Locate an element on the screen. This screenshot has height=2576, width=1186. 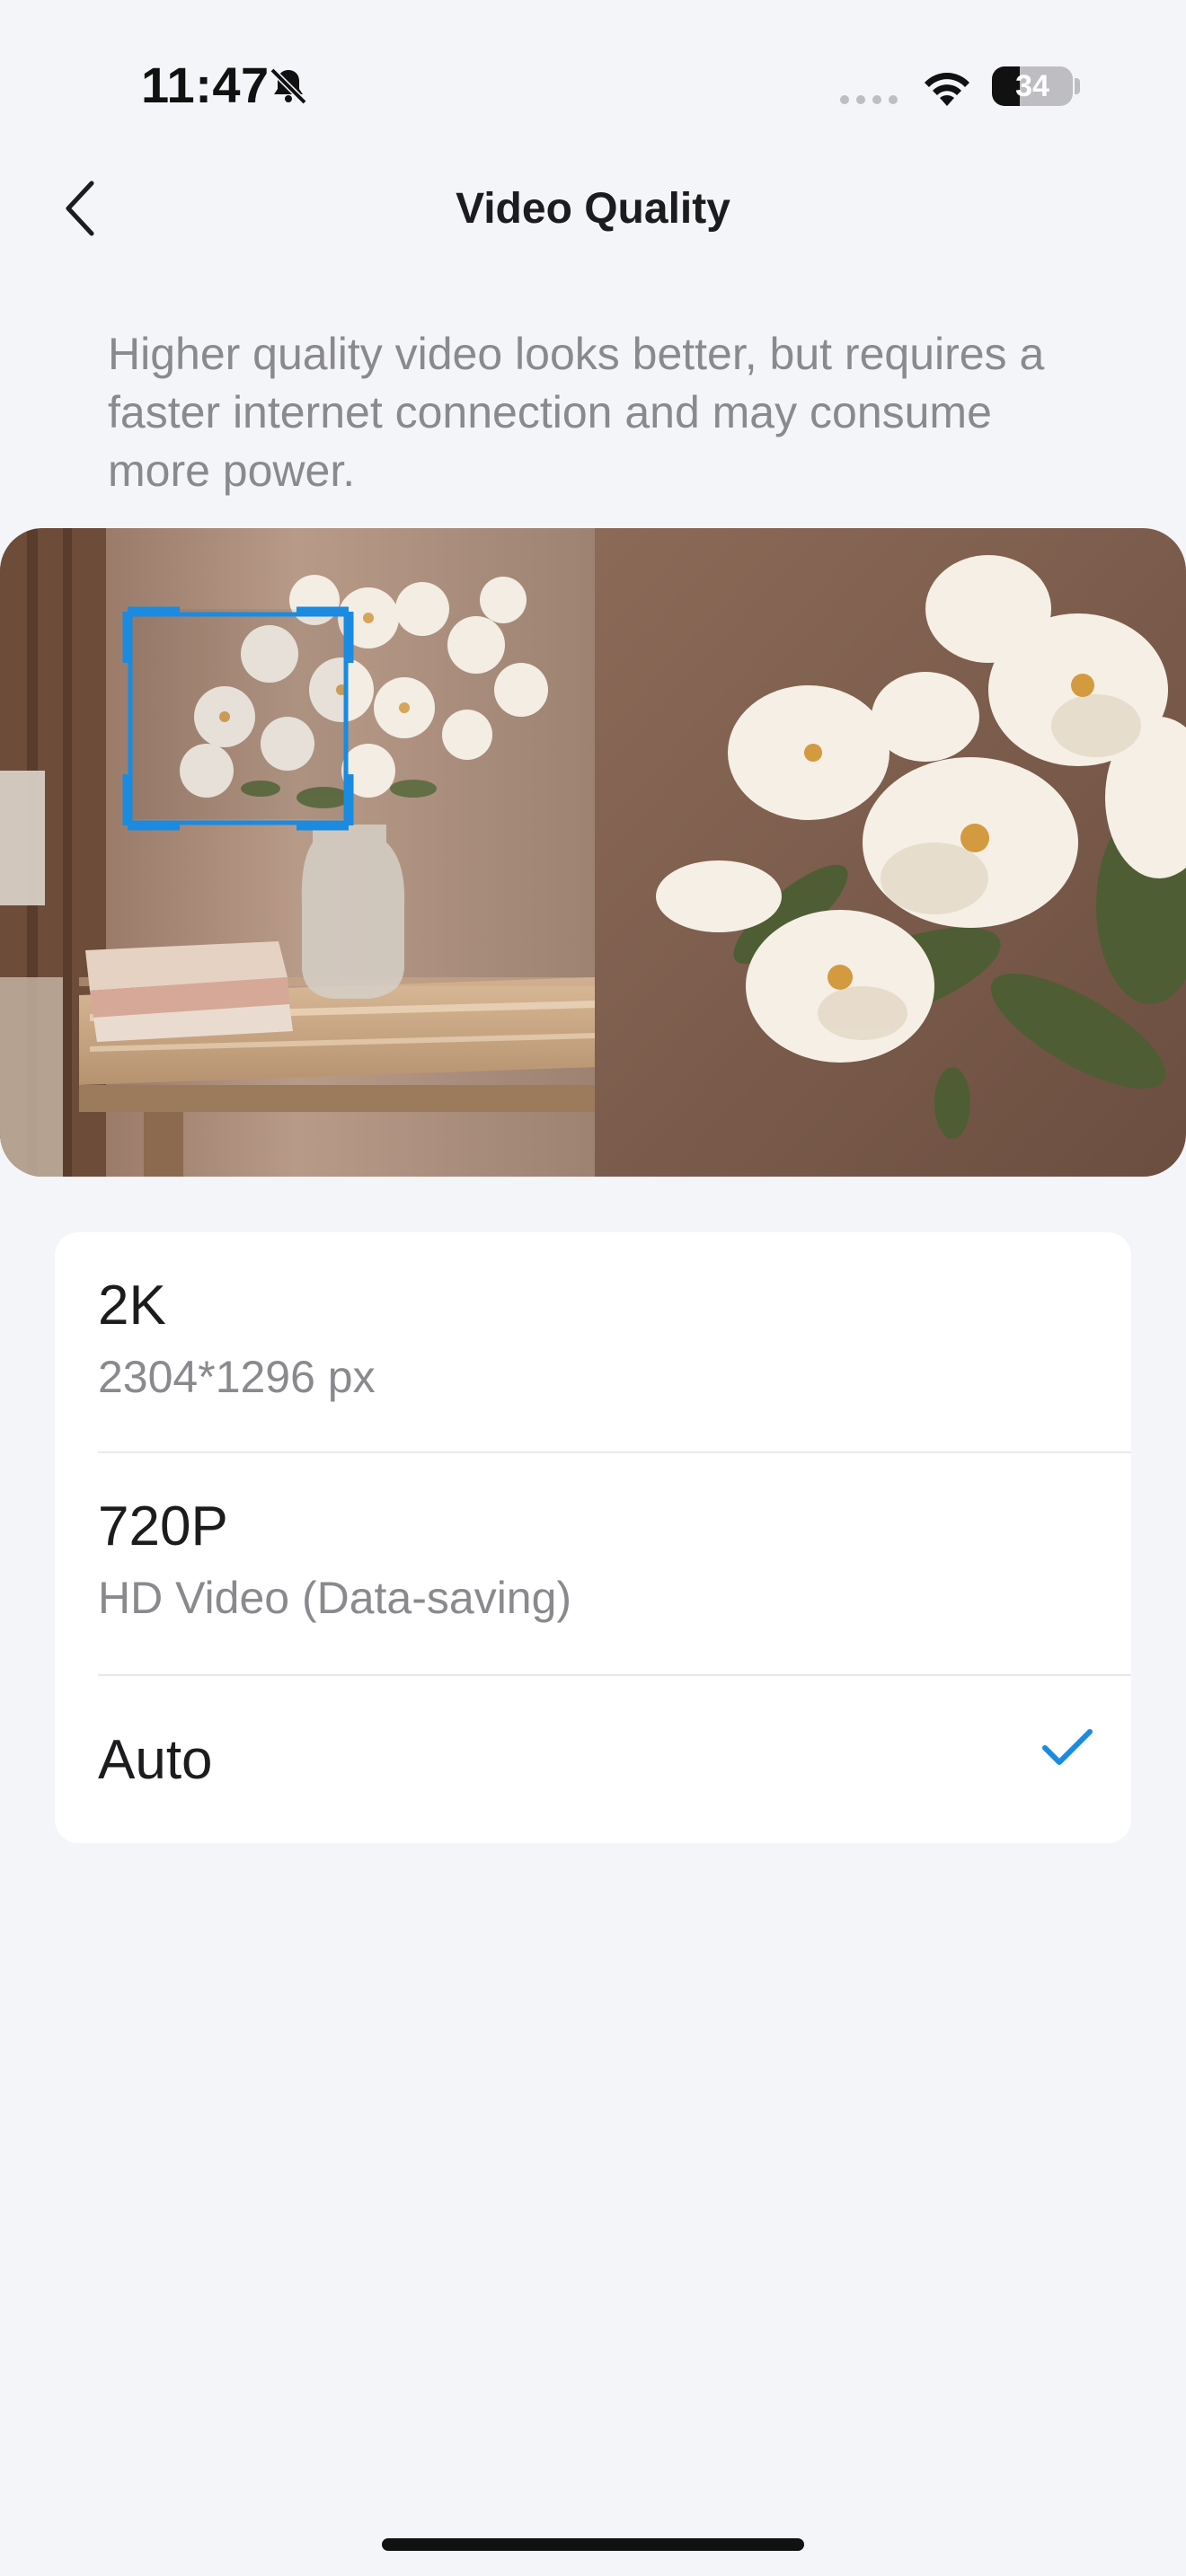
battery-cap is located at coordinates (1077, 86).